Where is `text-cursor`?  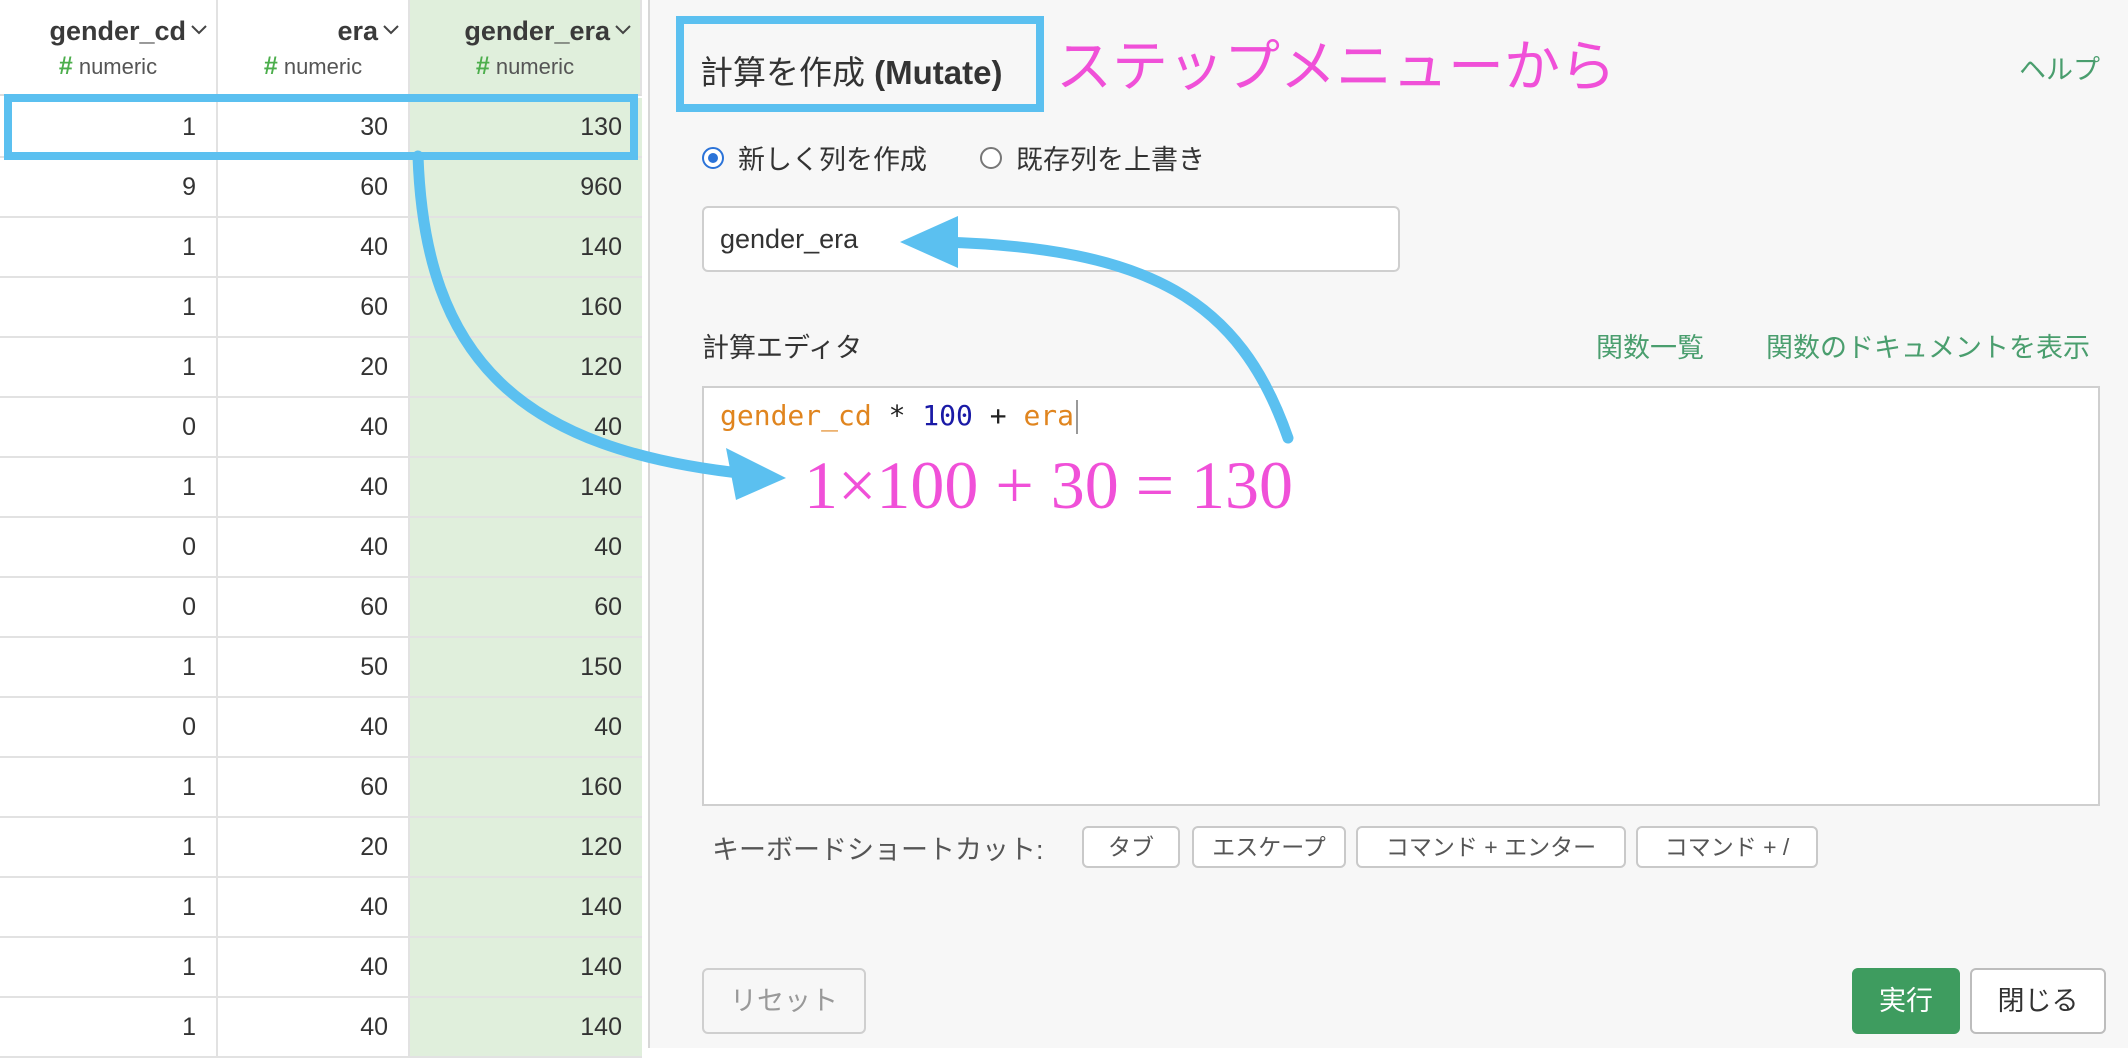 text-cursor is located at coordinates (1077, 417).